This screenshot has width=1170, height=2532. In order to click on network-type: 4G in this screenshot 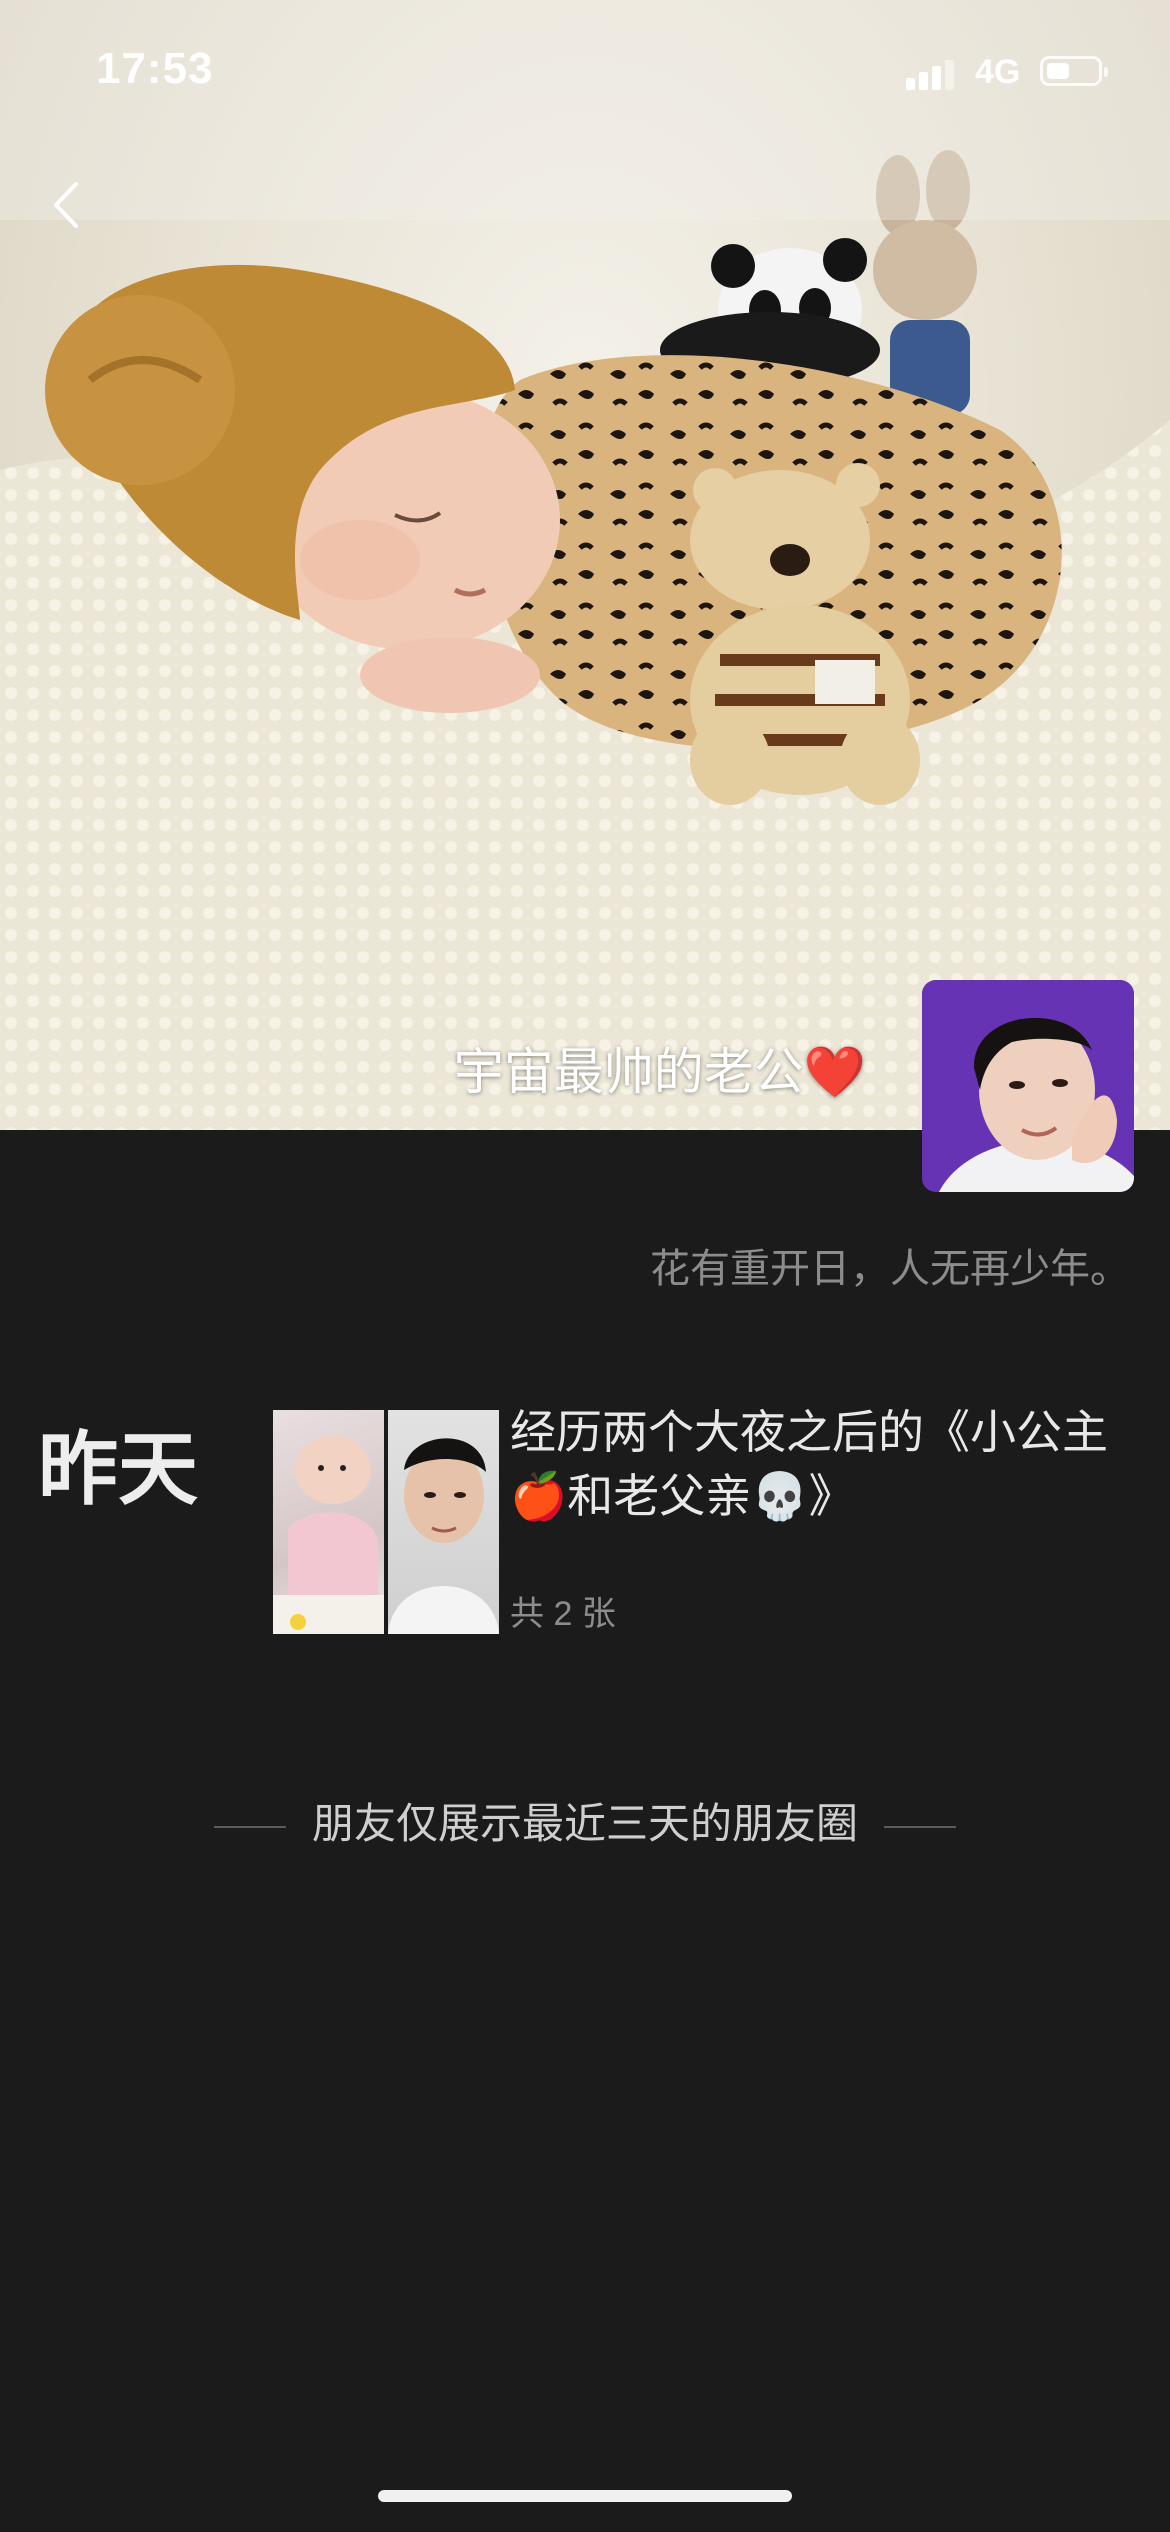, I will do `click(998, 72)`.